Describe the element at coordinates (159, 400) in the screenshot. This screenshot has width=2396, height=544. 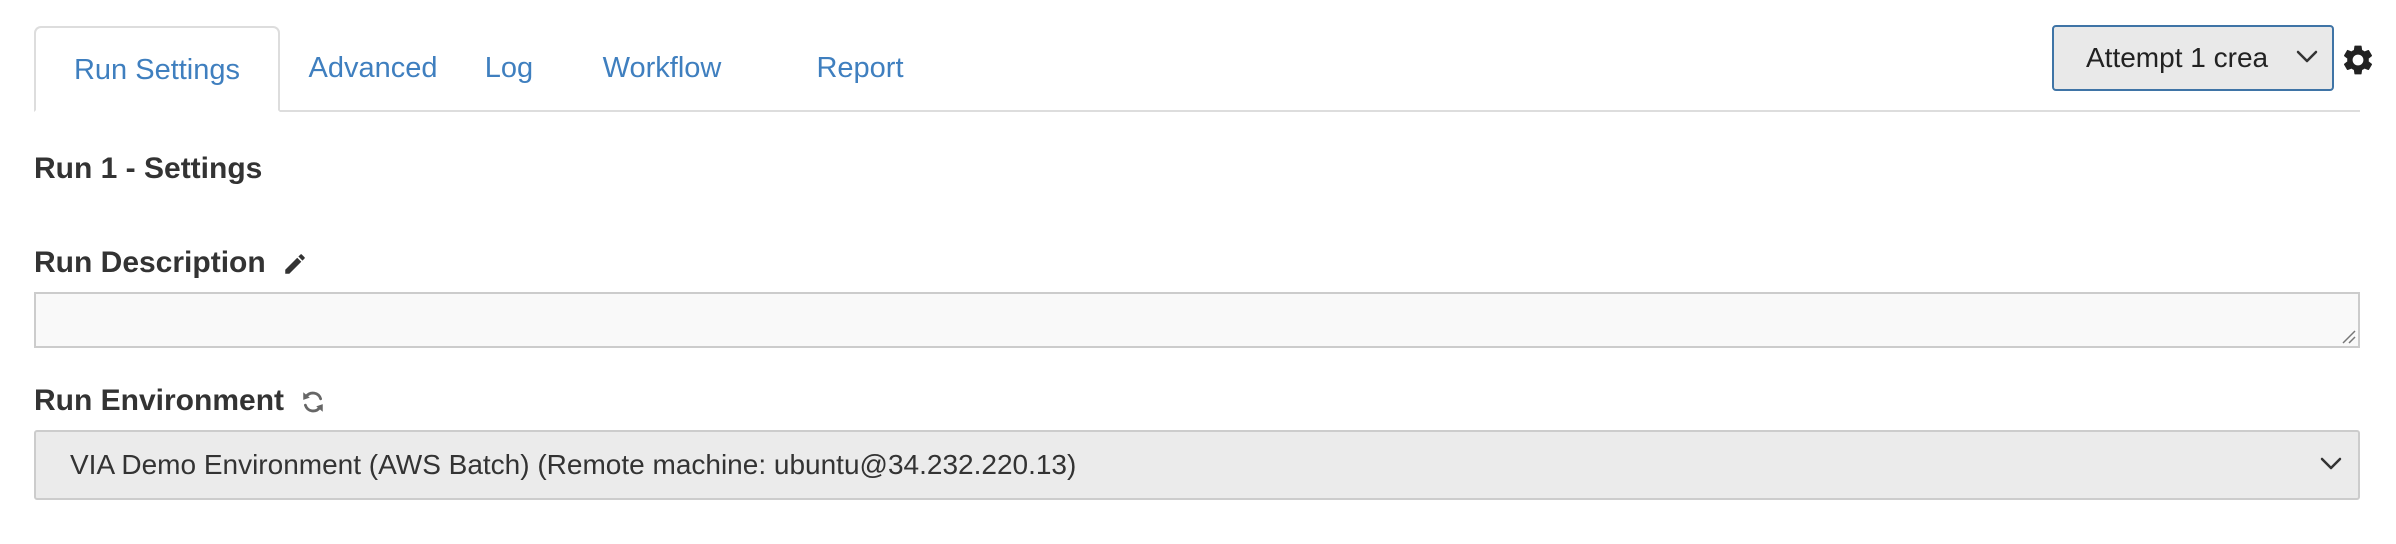
I see `run-environment-label: Run Environment` at that location.